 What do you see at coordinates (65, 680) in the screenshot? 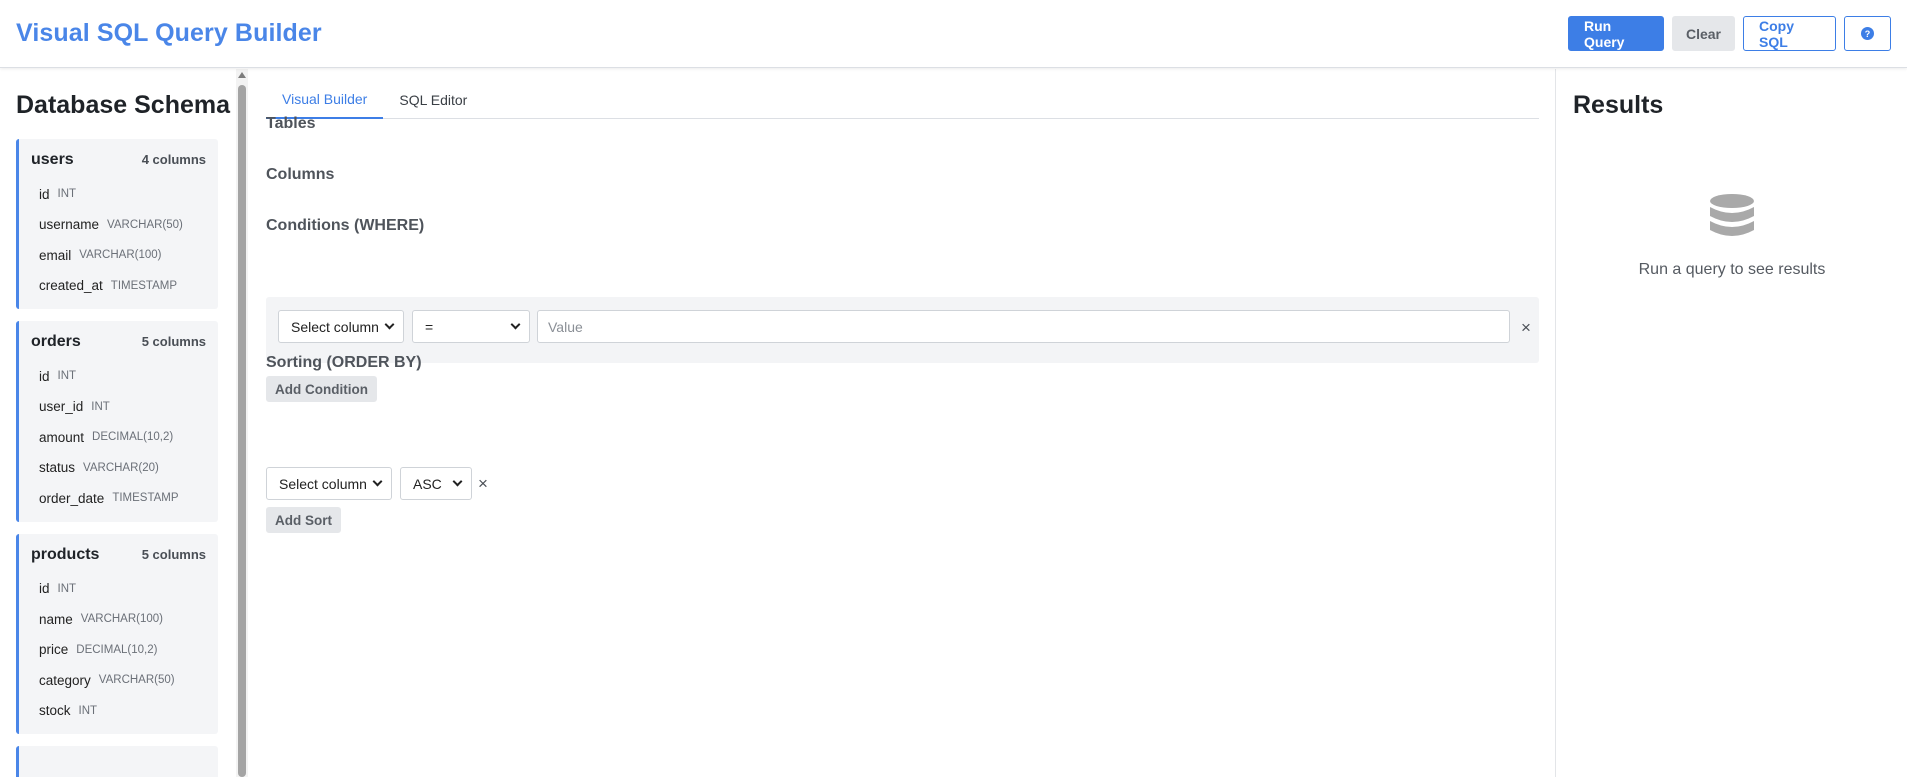
I see `column-name: category` at bounding box center [65, 680].